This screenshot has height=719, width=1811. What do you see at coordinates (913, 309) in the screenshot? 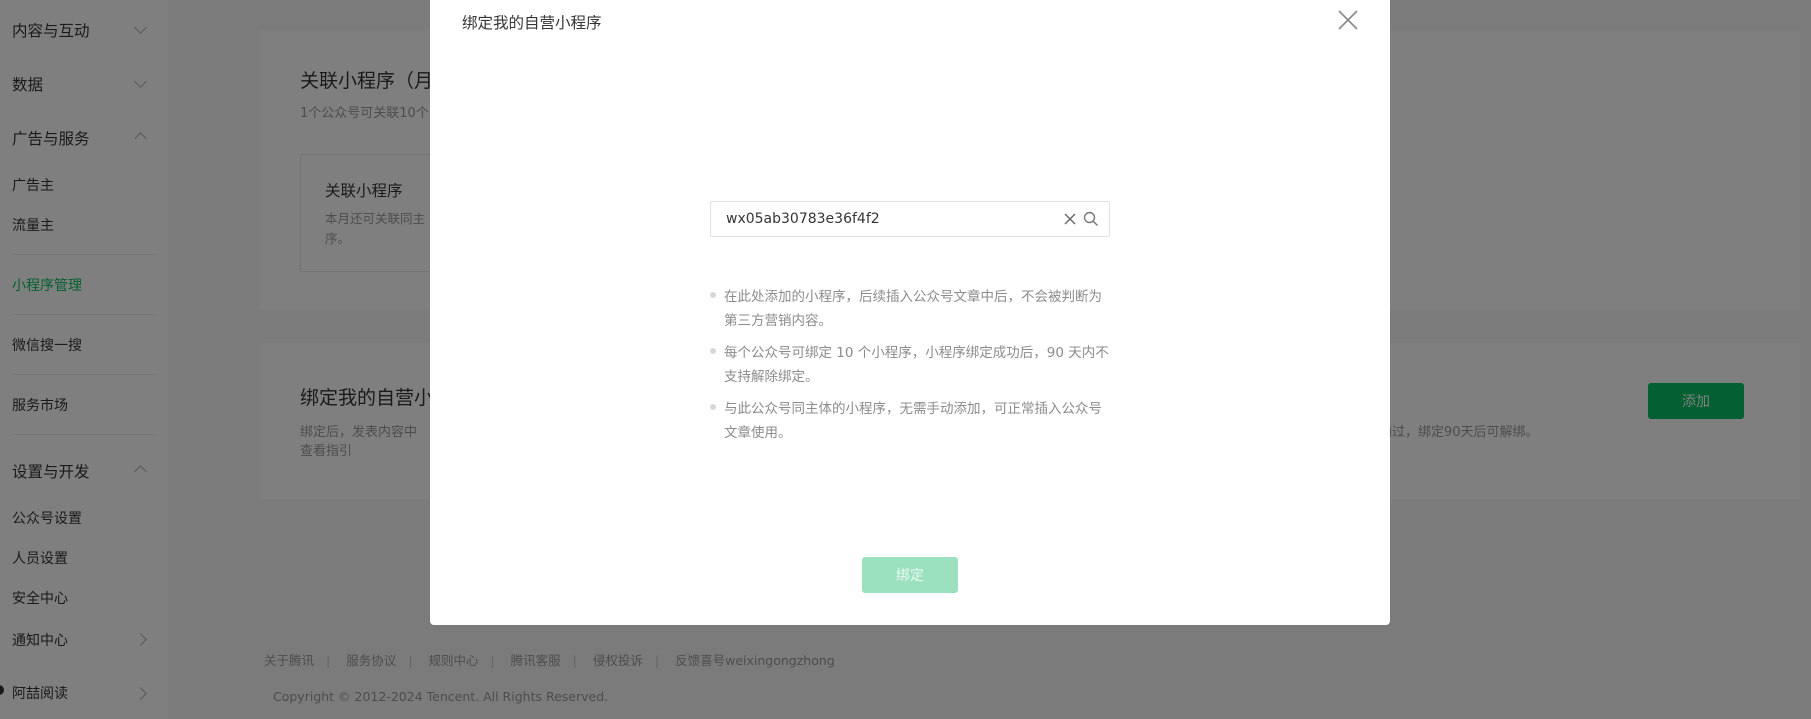
I see `tip-text: 在此处添加的小程序，后续插入公众号文章中后，不会被判断为第三方营销内容。` at bounding box center [913, 309].